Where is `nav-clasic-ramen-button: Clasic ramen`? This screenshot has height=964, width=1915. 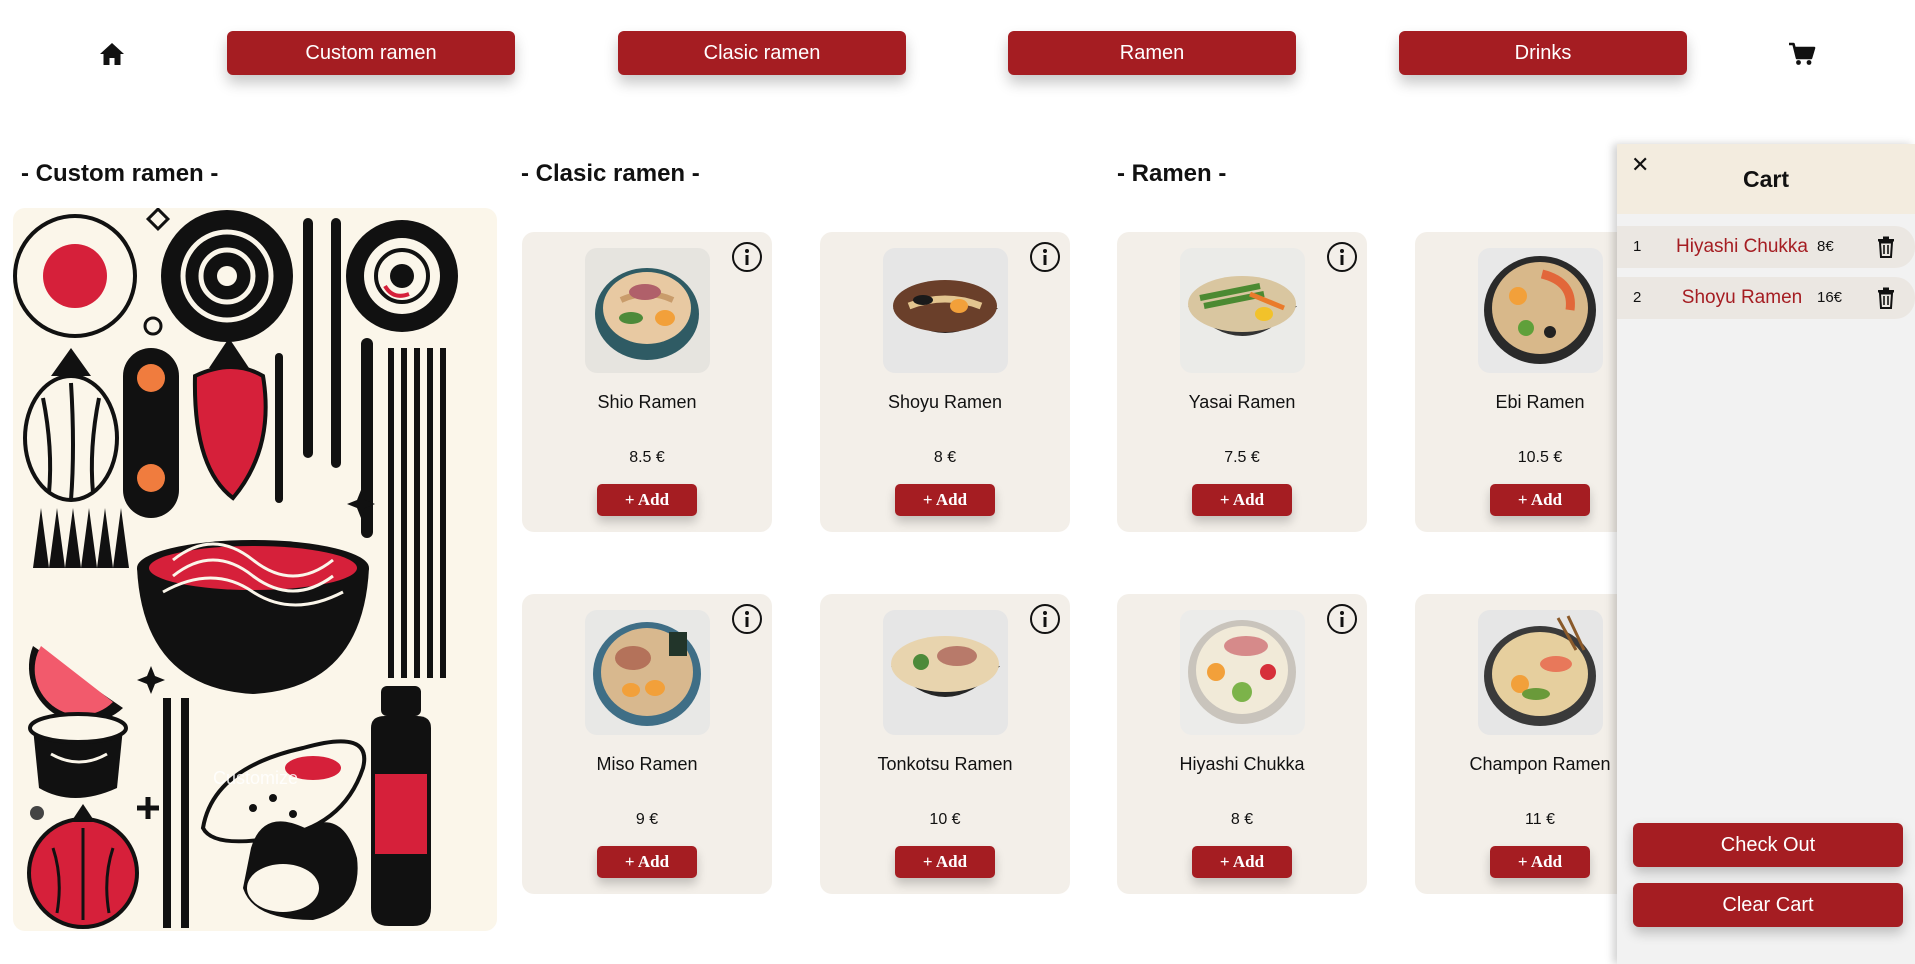 nav-clasic-ramen-button: Clasic ramen is located at coordinates (762, 53).